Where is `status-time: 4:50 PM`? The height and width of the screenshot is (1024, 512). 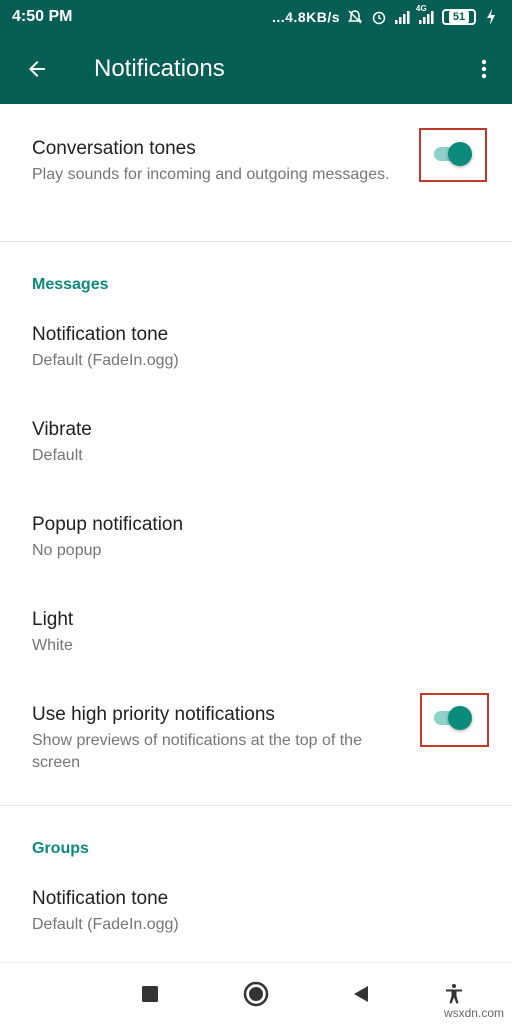
status-time: 4:50 PM is located at coordinates (42, 16).